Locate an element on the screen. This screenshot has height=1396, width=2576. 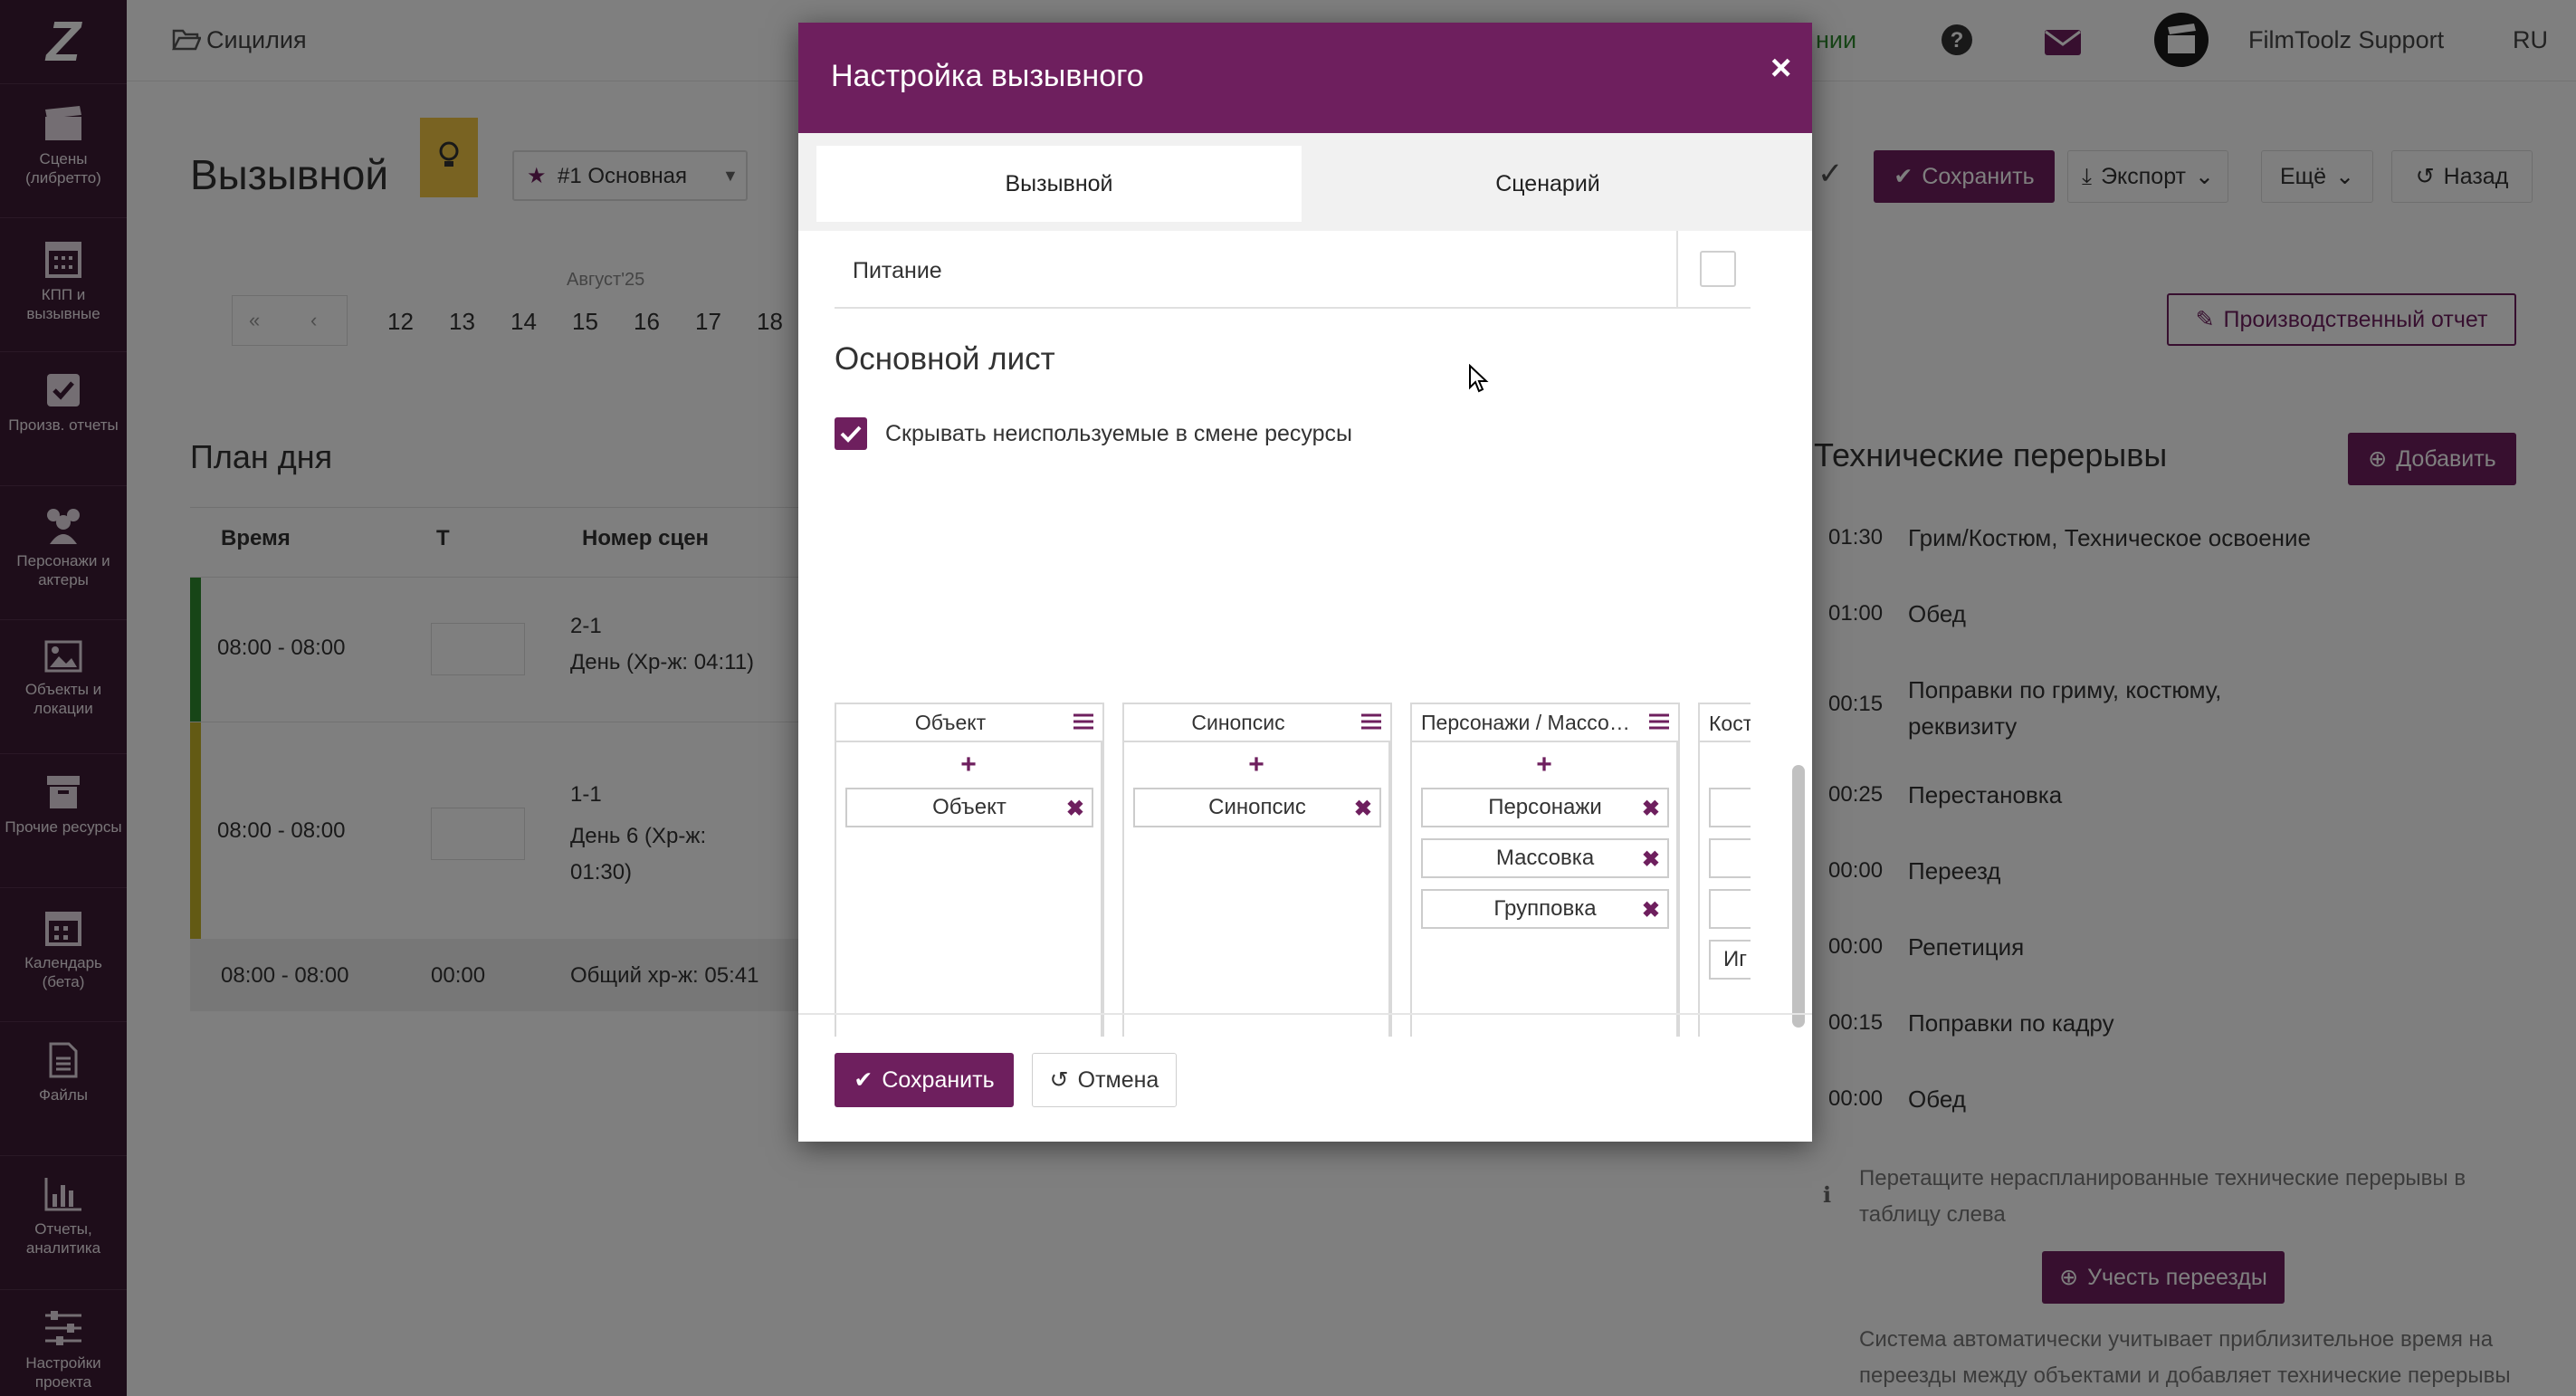
column-header: Объект is located at coordinates (969, 723).